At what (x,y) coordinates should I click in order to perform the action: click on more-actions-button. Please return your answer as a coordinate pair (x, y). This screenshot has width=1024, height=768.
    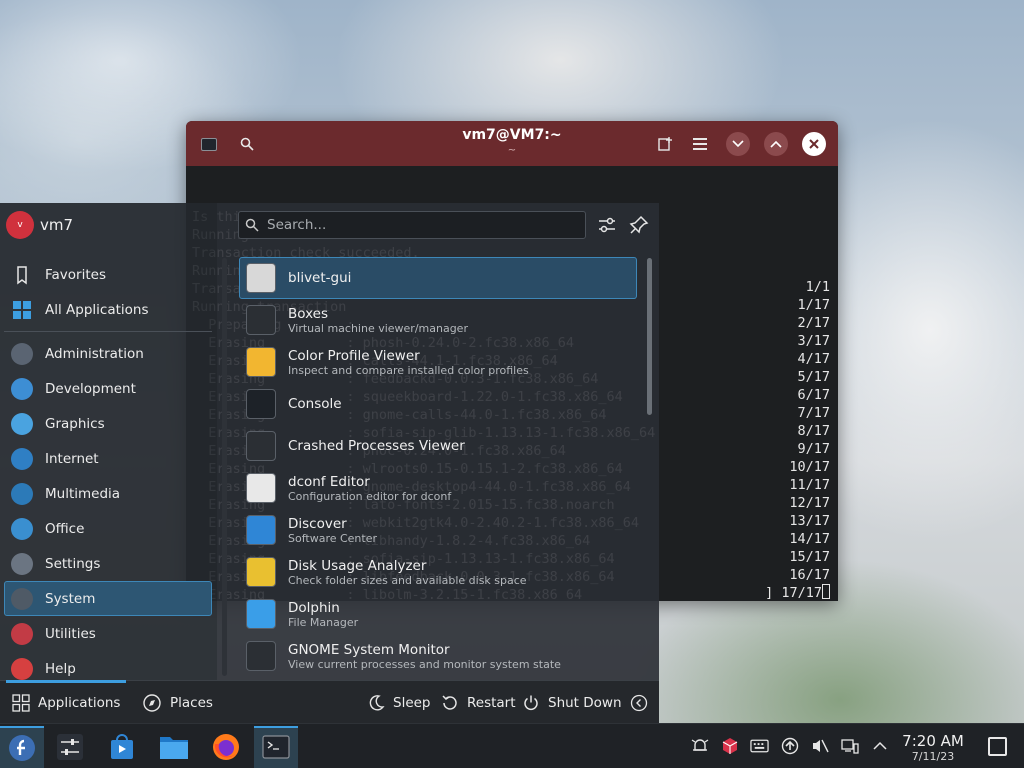
    Looking at the image, I should click on (639, 702).